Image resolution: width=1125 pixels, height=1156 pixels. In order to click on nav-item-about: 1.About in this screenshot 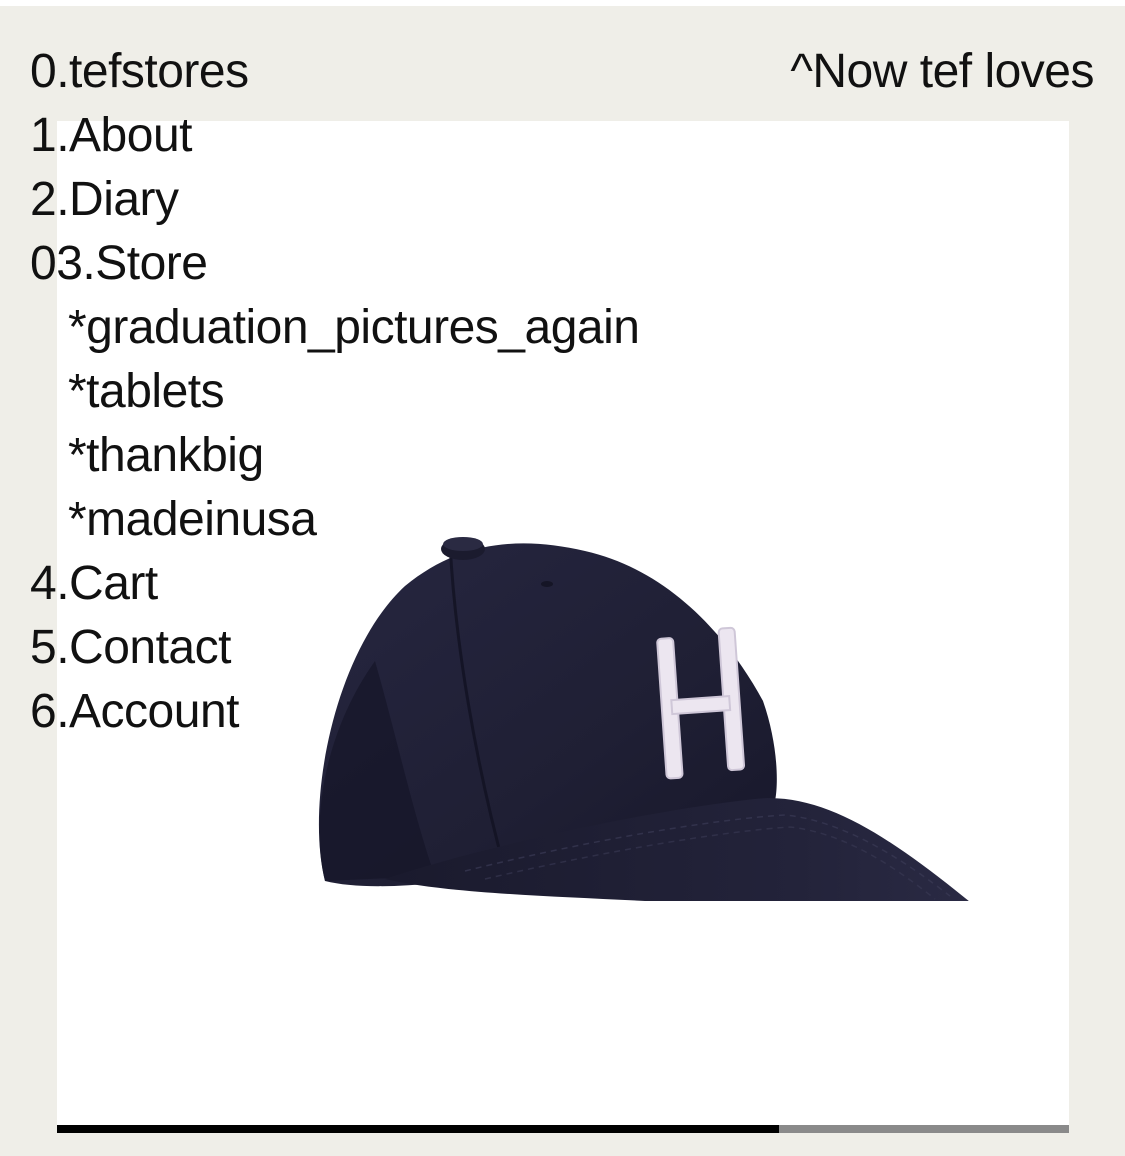, I will do `click(334, 136)`.